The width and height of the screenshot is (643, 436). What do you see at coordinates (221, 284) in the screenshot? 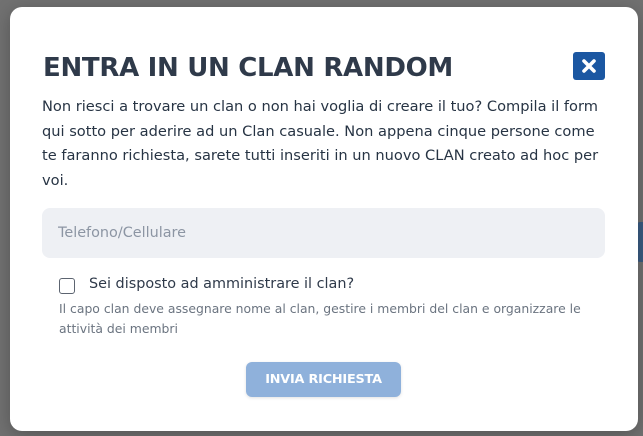
I see `admin-checkbox-label: Sei disposto ad amministrare il clan?` at bounding box center [221, 284].